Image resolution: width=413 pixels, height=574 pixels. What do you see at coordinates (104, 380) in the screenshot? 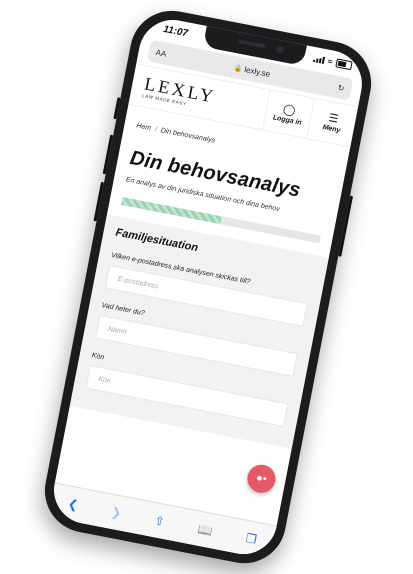
I see `gender-placeholder: Kön` at bounding box center [104, 380].